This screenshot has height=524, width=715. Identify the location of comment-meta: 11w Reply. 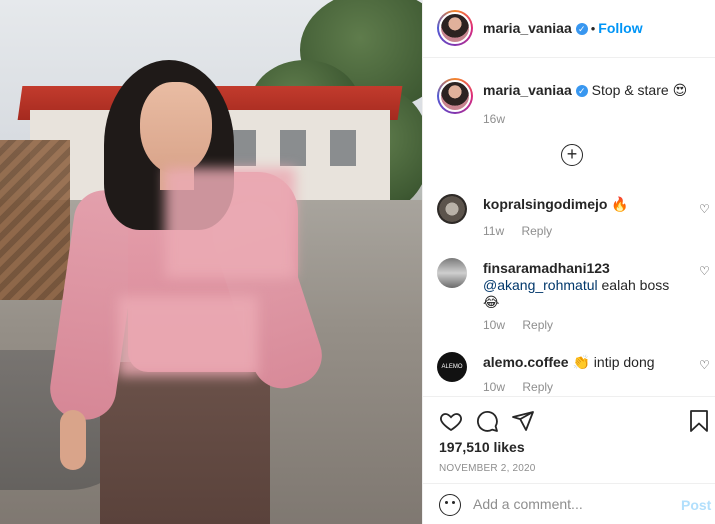
(524, 231).